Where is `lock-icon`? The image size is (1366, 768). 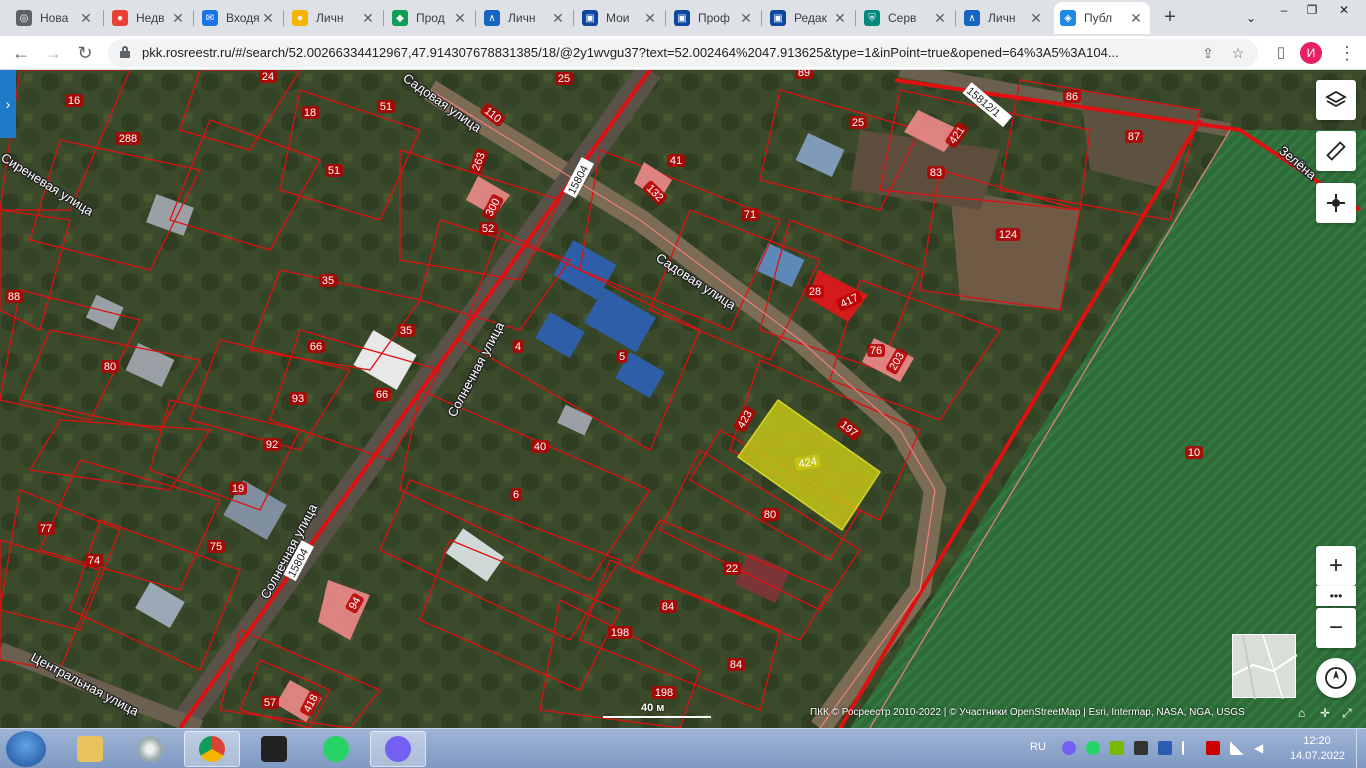 lock-icon is located at coordinates (125, 52).